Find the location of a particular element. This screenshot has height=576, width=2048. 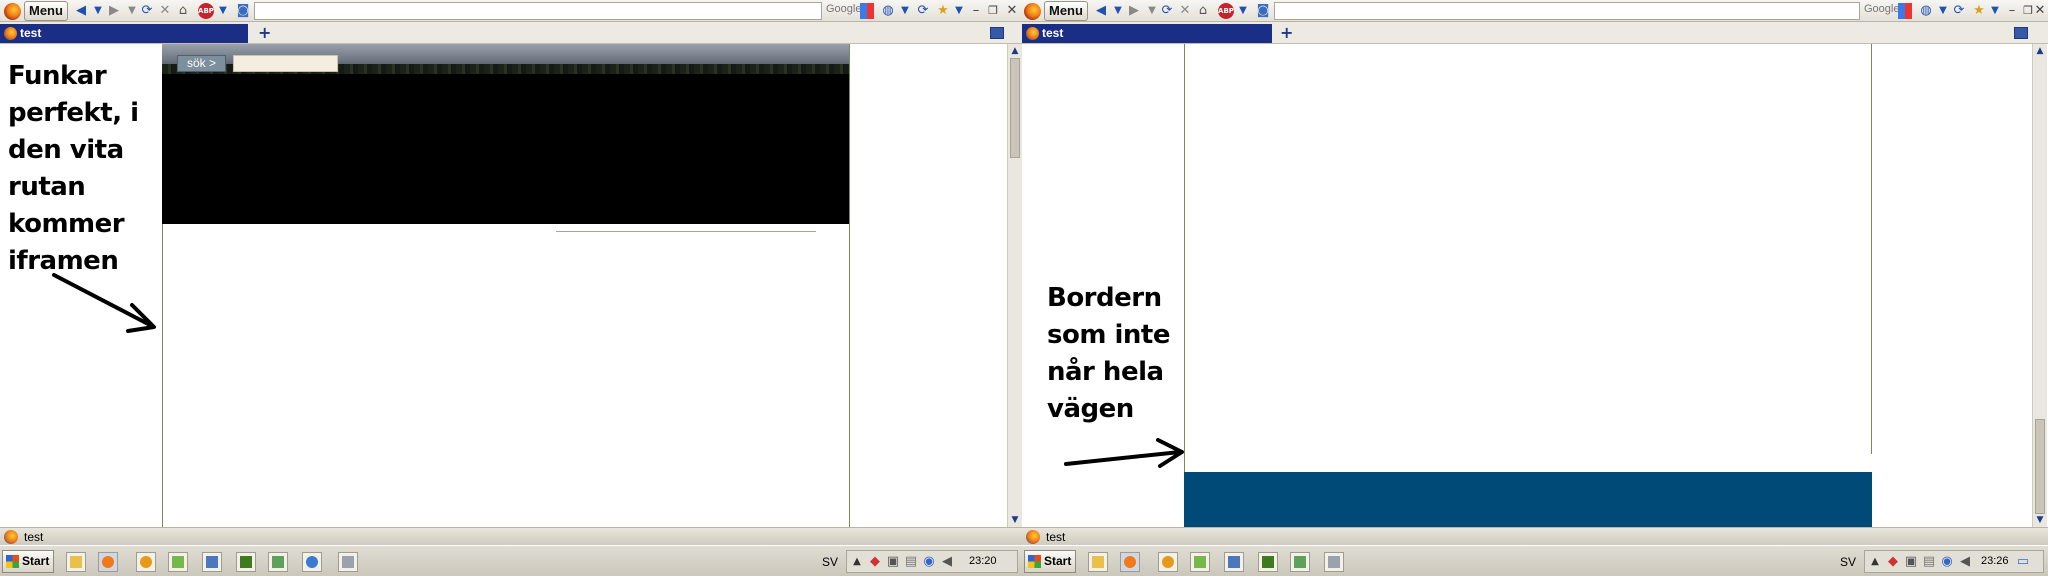

restore-icon: ❐ is located at coordinates (993, 10).